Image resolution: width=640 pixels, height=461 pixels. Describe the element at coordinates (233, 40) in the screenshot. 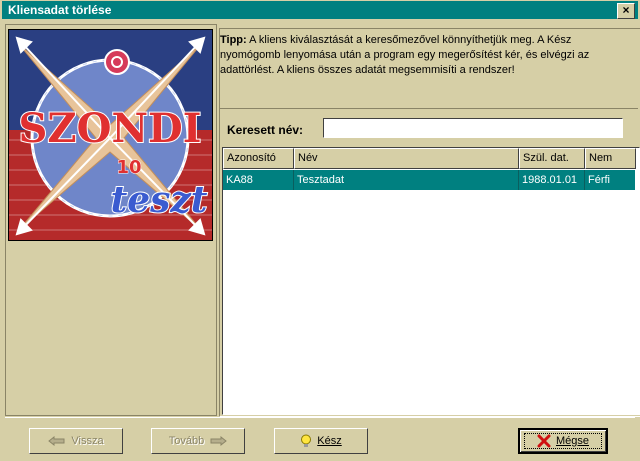

I see `tip-label: Tipp:` at that location.